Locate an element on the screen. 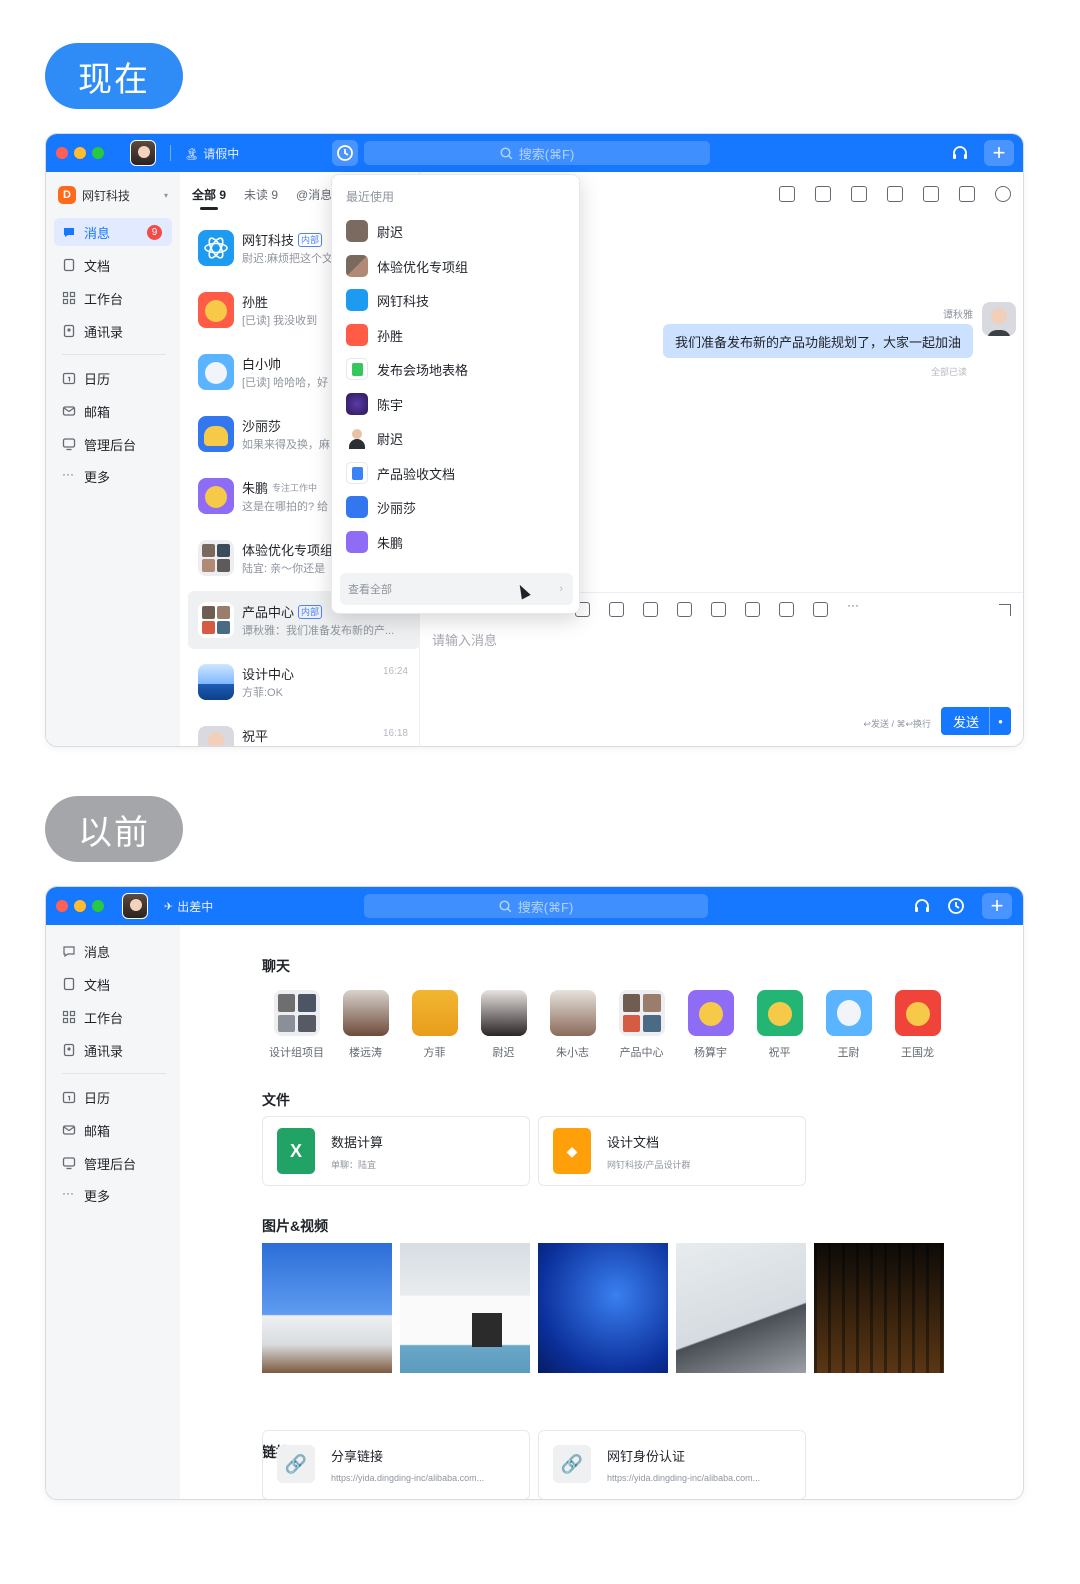  search-history-icon is located at coordinates (931, 194).